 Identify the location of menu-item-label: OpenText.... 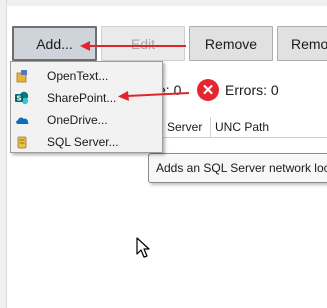
(78, 76).